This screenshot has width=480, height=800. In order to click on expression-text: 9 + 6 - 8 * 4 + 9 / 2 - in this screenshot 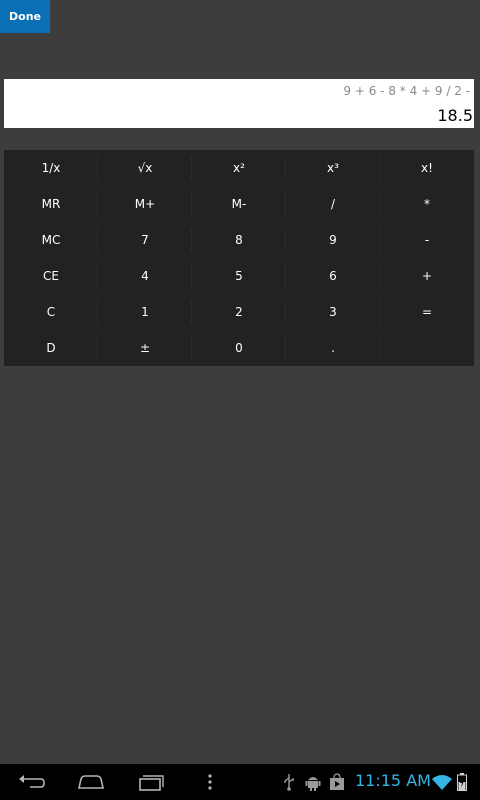, I will do `click(406, 91)`.